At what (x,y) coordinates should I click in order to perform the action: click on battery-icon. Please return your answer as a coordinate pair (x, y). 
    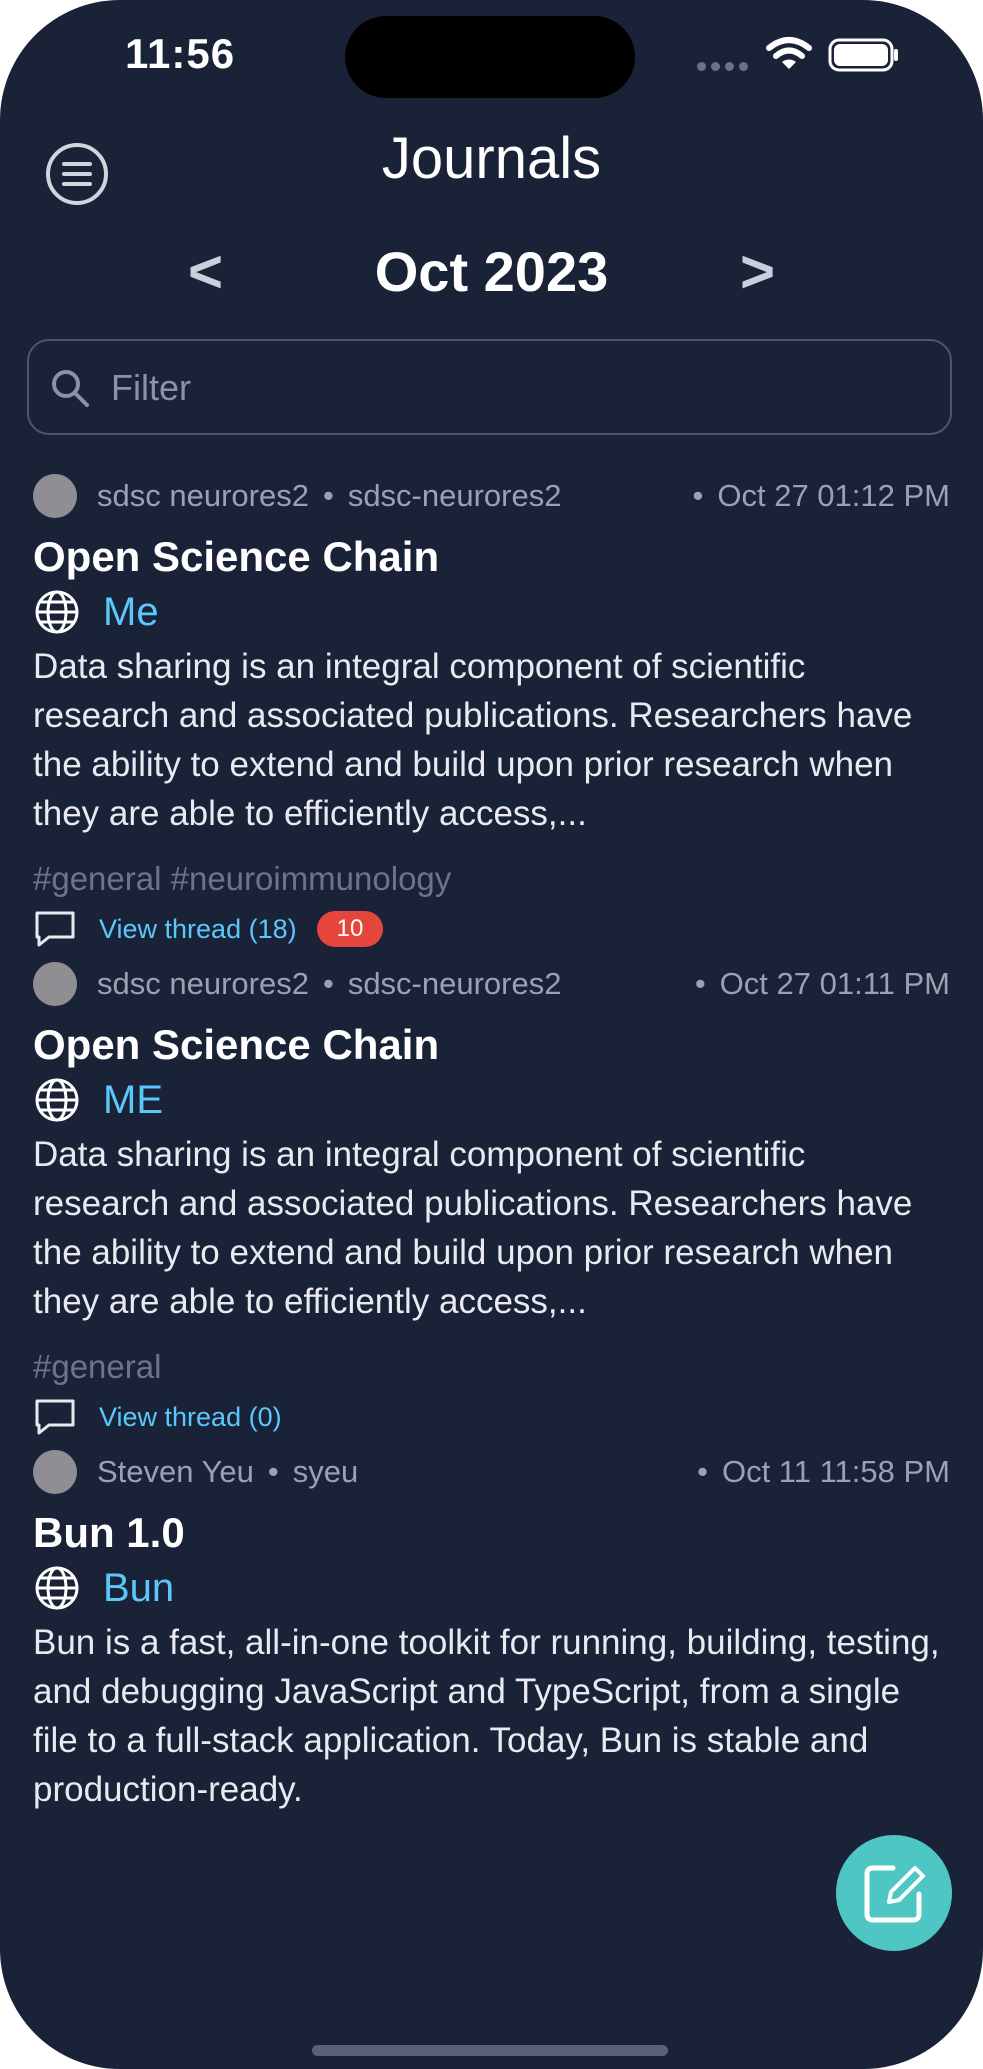
    Looking at the image, I should click on (863, 55).